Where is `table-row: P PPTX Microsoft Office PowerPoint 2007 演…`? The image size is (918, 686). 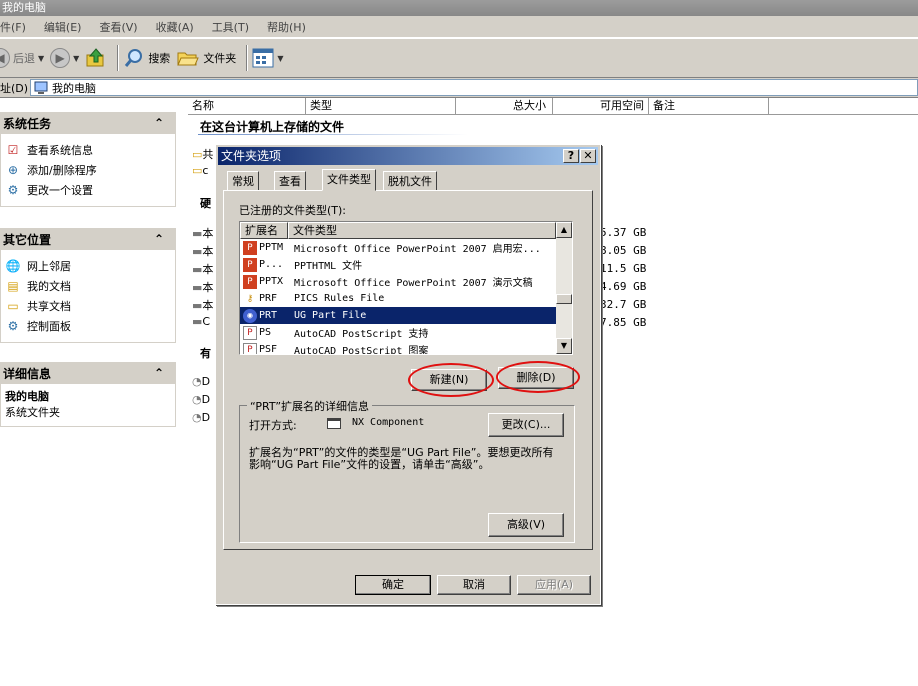
table-row: P PPTX Microsoft Office PowerPoint 2007 演… is located at coordinates (398, 281).